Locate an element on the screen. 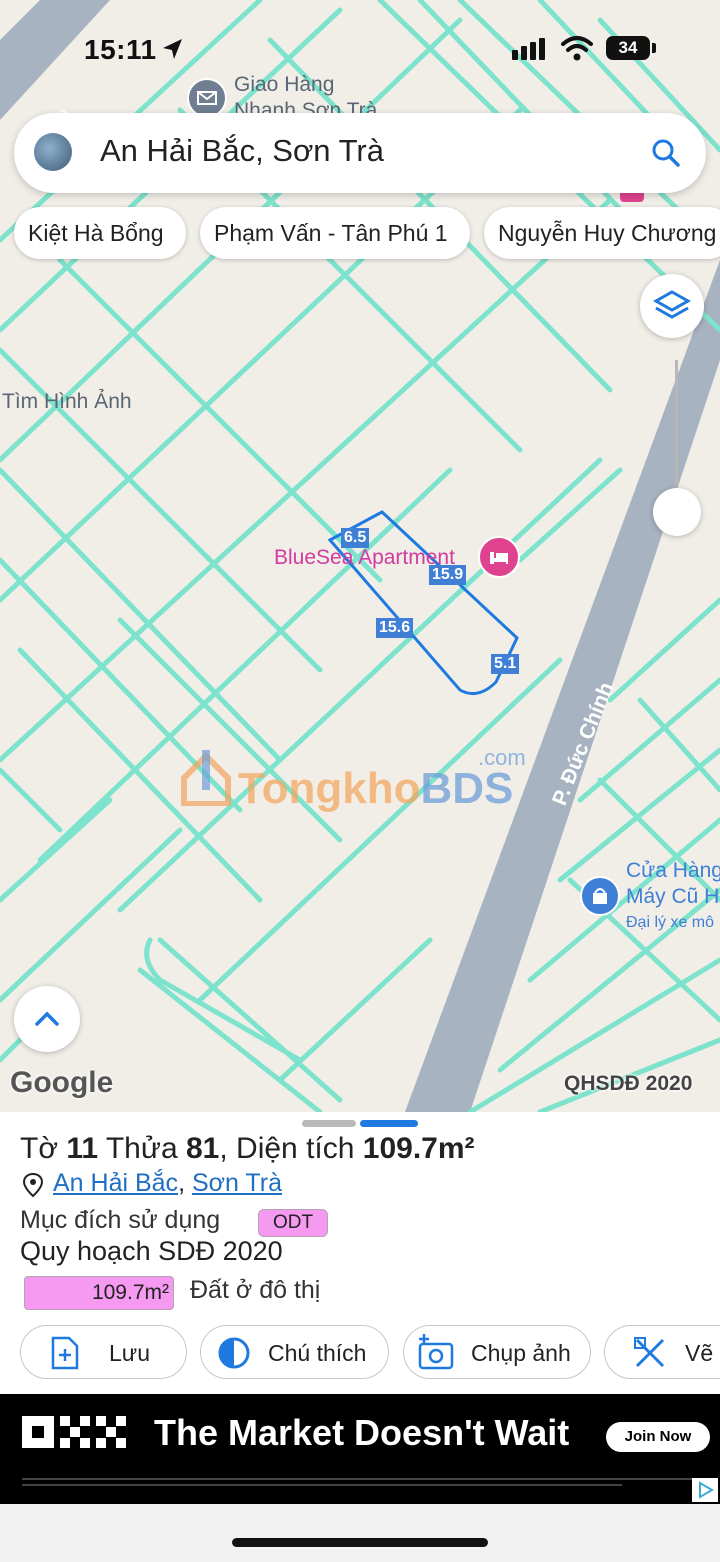 This screenshot has width=720, height=1562. add-document-icon is located at coordinates (65, 1353).